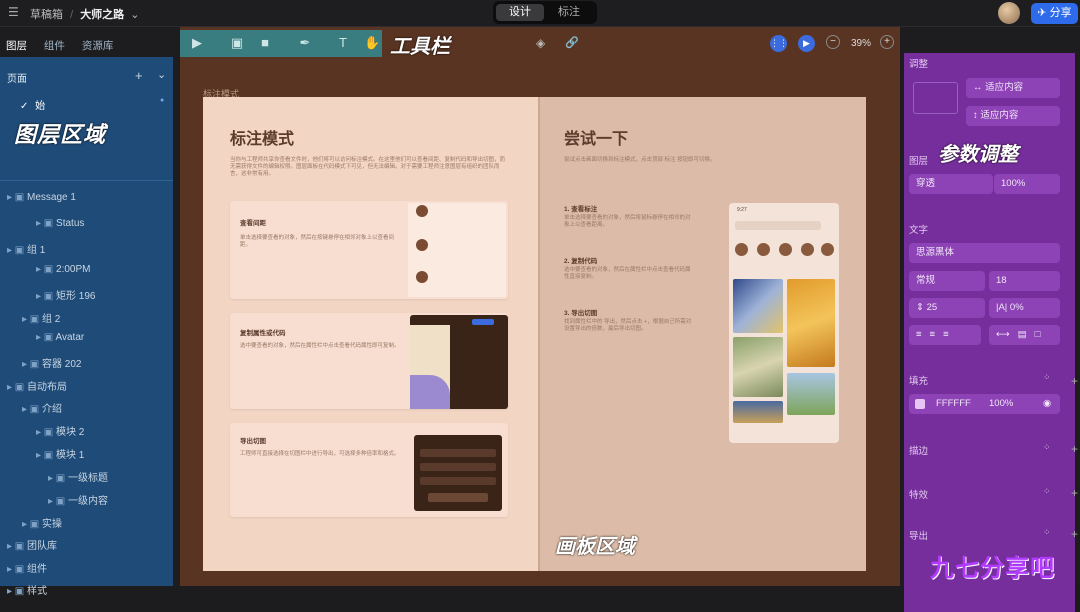 The image size is (1080, 612). Describe the element at coordinates (947, 281) in the screenshot. I see `font-weight-select: 常规` at that location.